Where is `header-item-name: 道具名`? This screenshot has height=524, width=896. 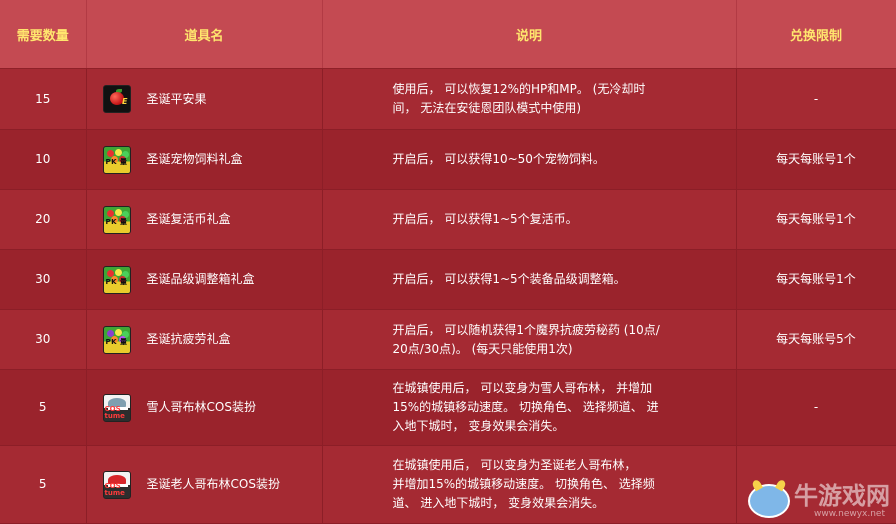 header-item-name: 道具名 is located at coordinates (204, 34).